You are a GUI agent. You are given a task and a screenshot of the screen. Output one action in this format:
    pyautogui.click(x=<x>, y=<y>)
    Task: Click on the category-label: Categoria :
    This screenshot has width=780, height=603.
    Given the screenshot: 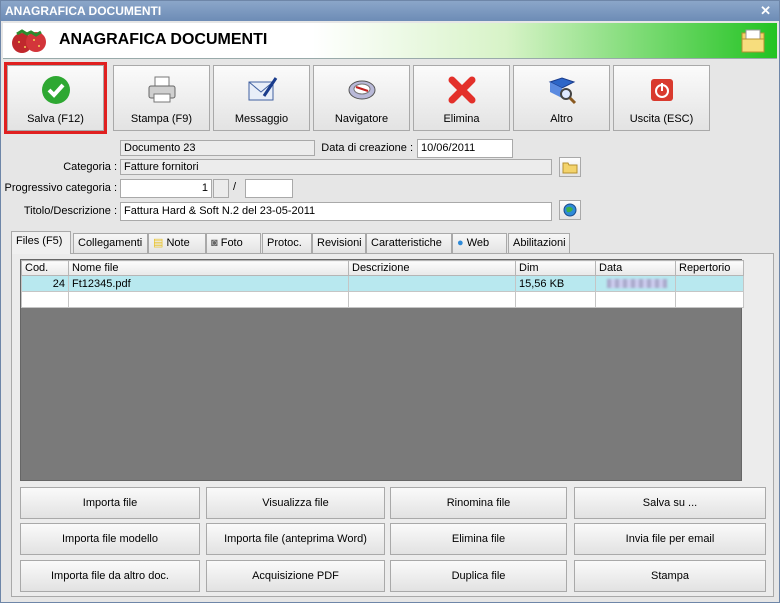 What is the action you would take?
    pyautogui.click(x=90, y=167)
    